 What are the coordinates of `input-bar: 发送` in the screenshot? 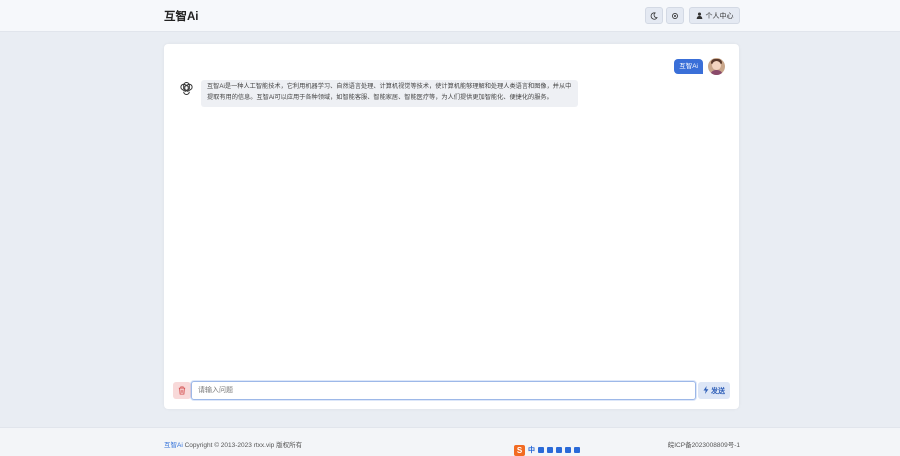 It's located at (451, 390).